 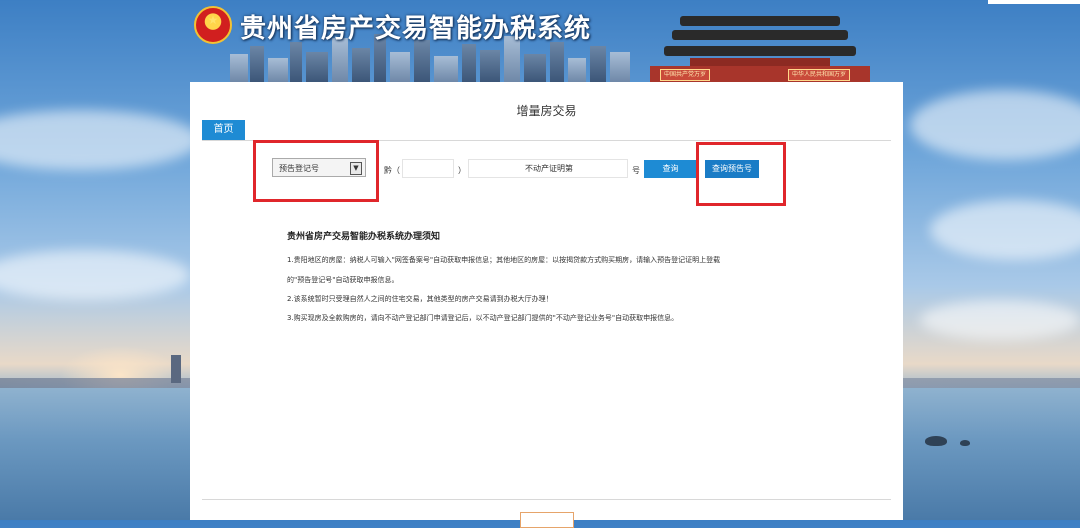 What do you see at coordinates (685, 75) in the screenshot?
I see `gate-sign-left: 中国共产党万岁` at bounding box center [685, 75].